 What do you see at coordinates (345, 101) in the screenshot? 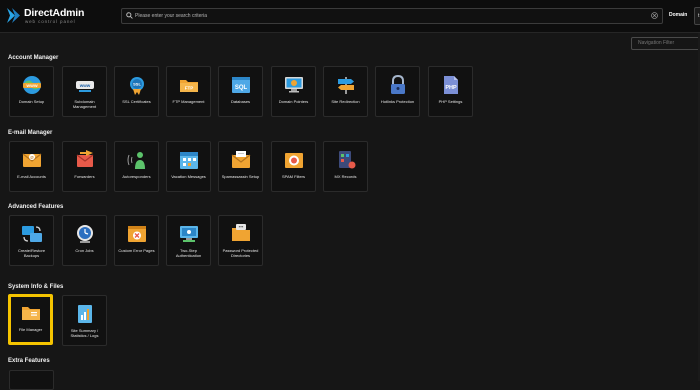
I see `tile-label: Site Redirection` at bounding box center [345, 101].